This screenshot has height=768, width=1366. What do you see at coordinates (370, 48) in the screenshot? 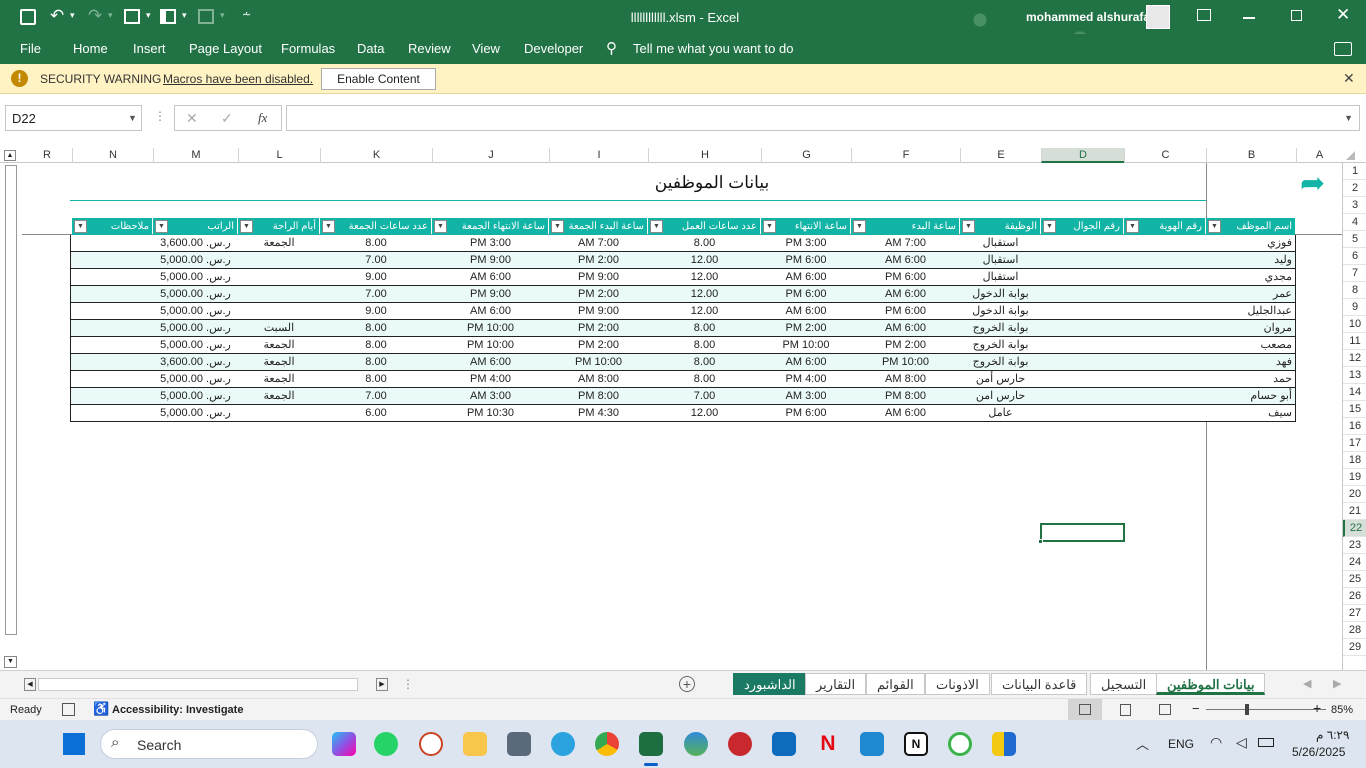
I see `tab-data: Data` at bounding box center [370, 48].